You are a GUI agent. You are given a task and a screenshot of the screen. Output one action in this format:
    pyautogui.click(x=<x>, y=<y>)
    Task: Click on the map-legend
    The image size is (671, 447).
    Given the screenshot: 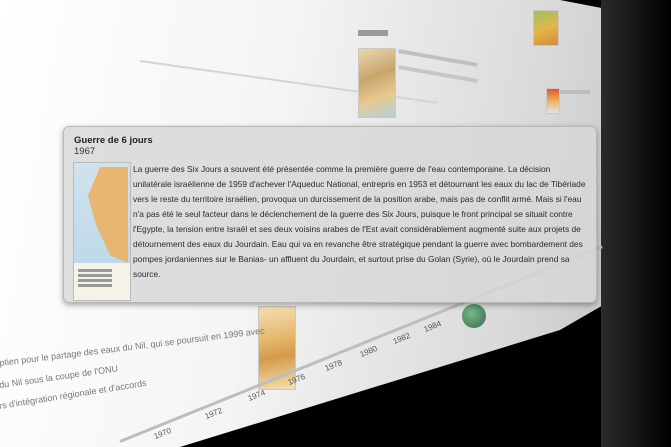 What is the action you would take?
    pyautogui.click(x=102, y=282)
    